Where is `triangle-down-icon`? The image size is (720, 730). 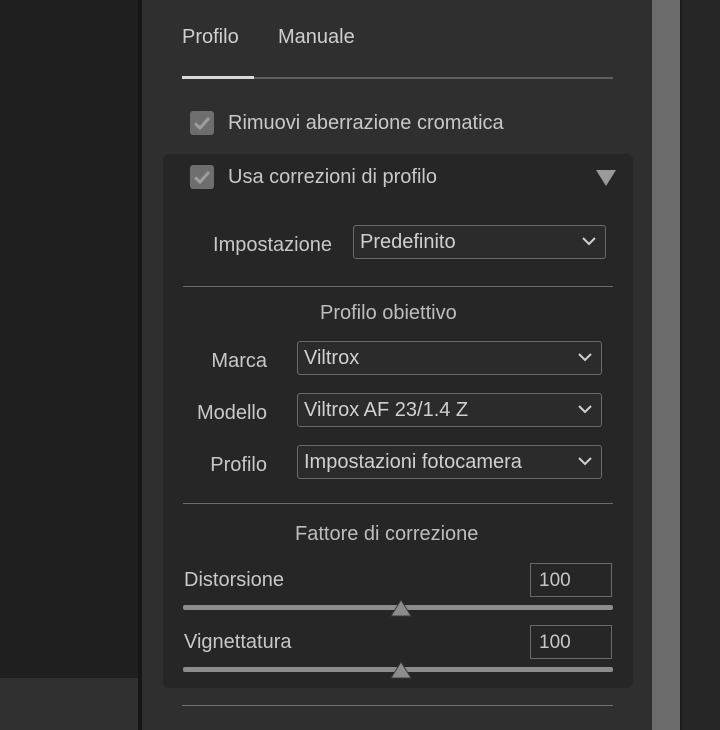
triangle-down-icon is located at coordinates (606, 178).